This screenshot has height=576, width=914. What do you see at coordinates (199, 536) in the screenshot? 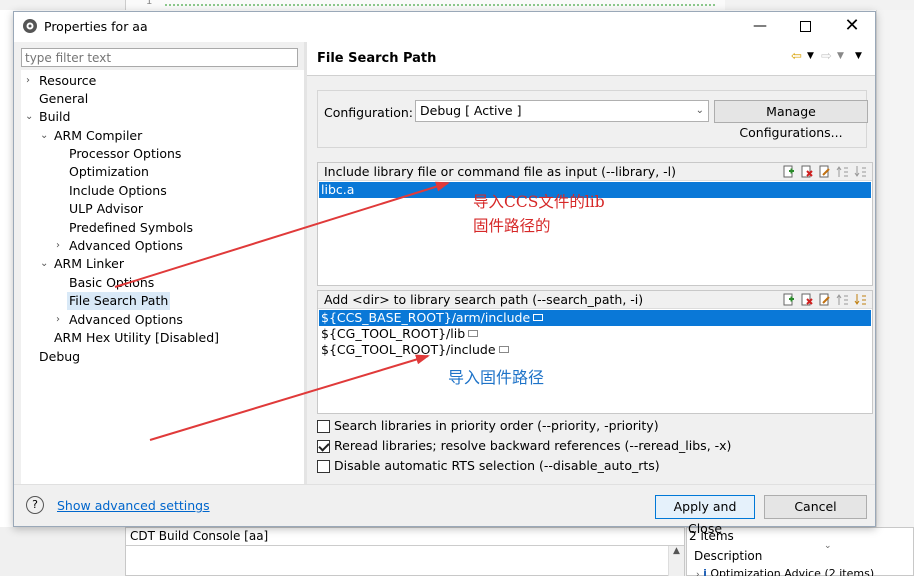
I see `console-tab: CDT Build Console [aa]` at bounding box center [199, 536].